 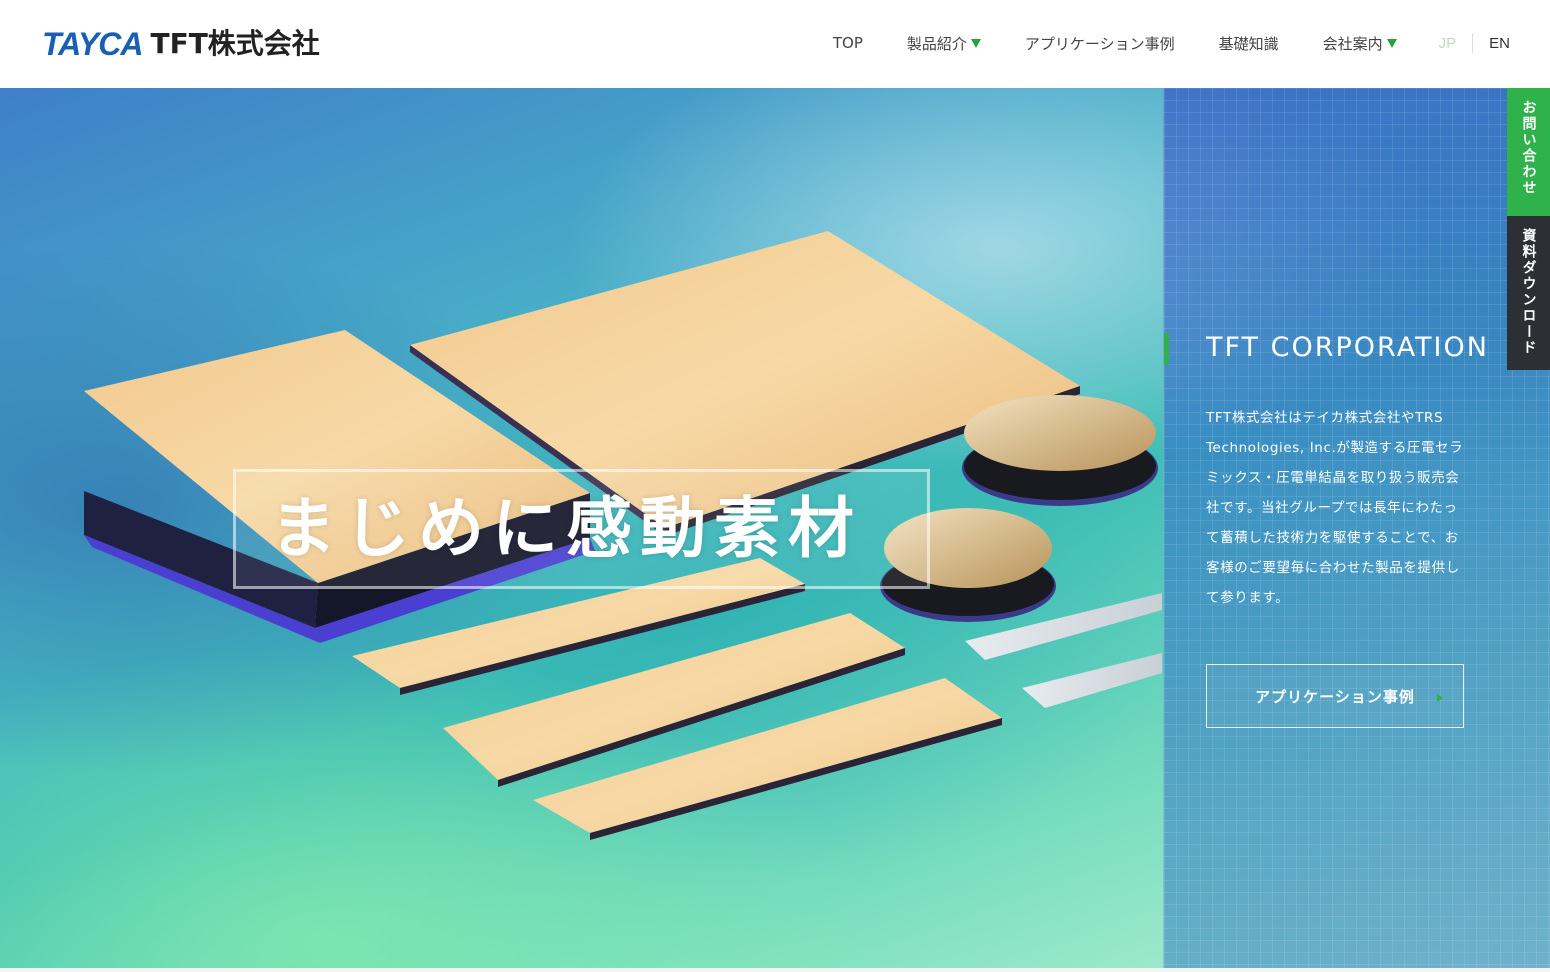 I want to click on download-tab-label: 資料ダウンロード, so click(x=1528, y=292).